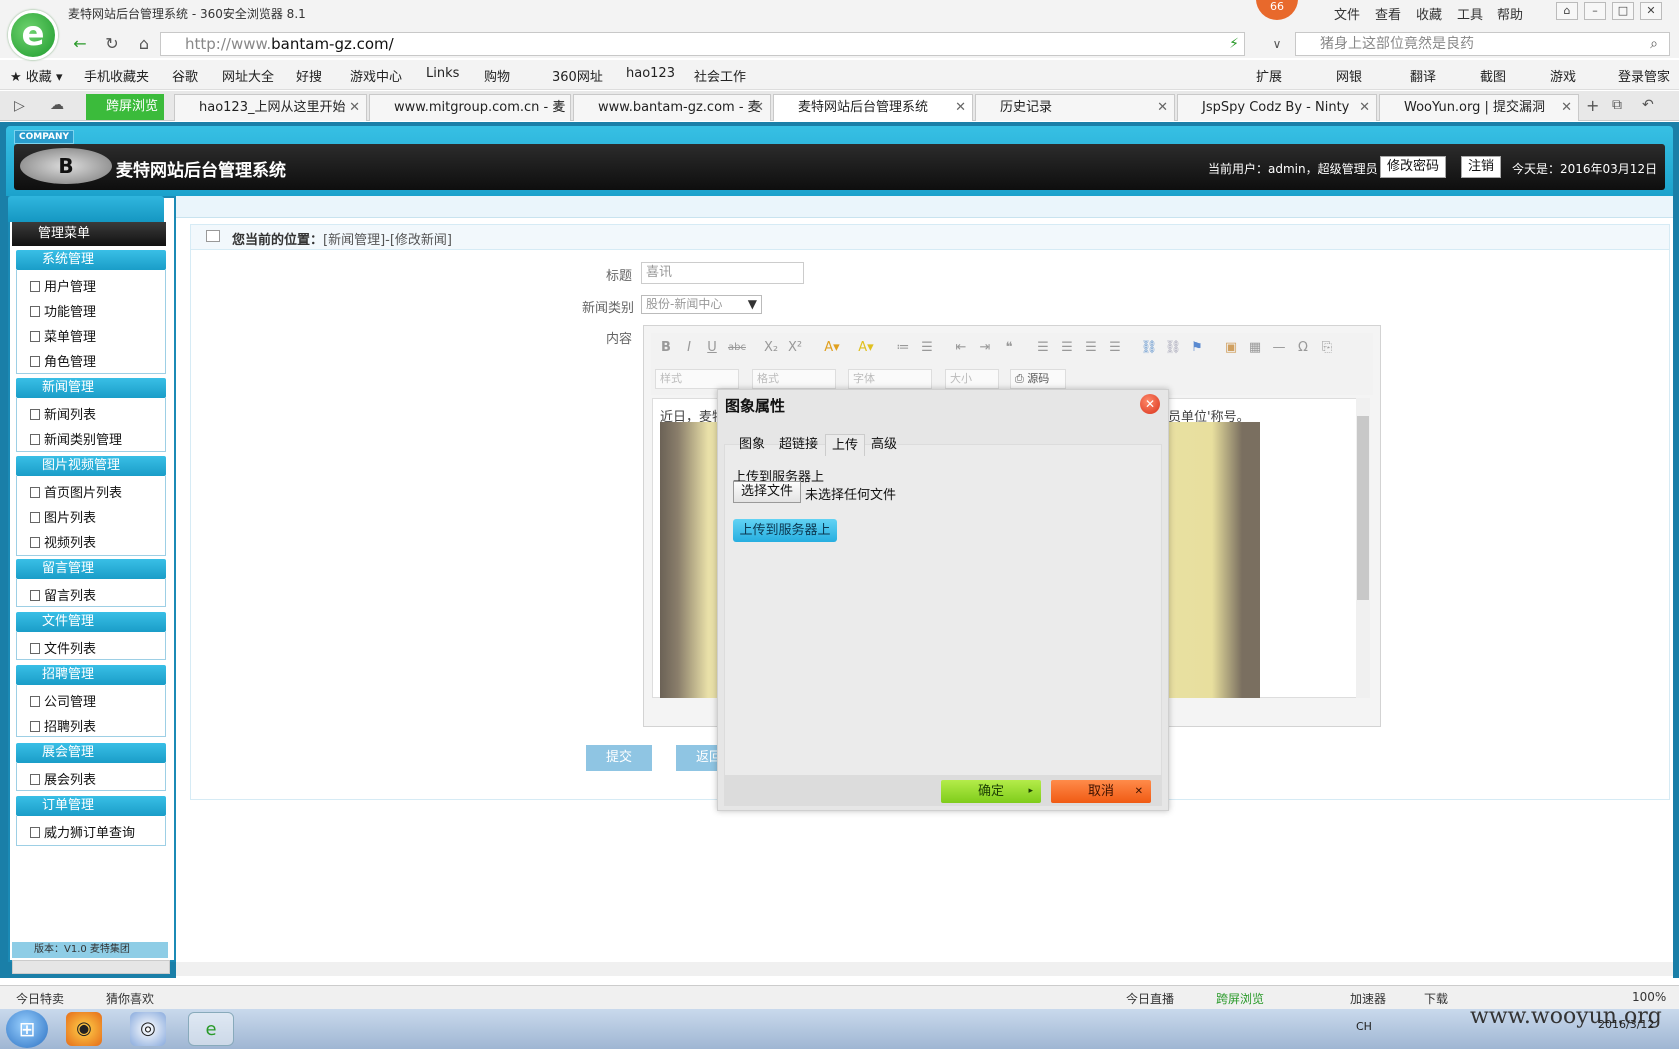 The height and width of the screenshot is (1049, 1679). I want to click on bold-icon: B, so click(666, 348).